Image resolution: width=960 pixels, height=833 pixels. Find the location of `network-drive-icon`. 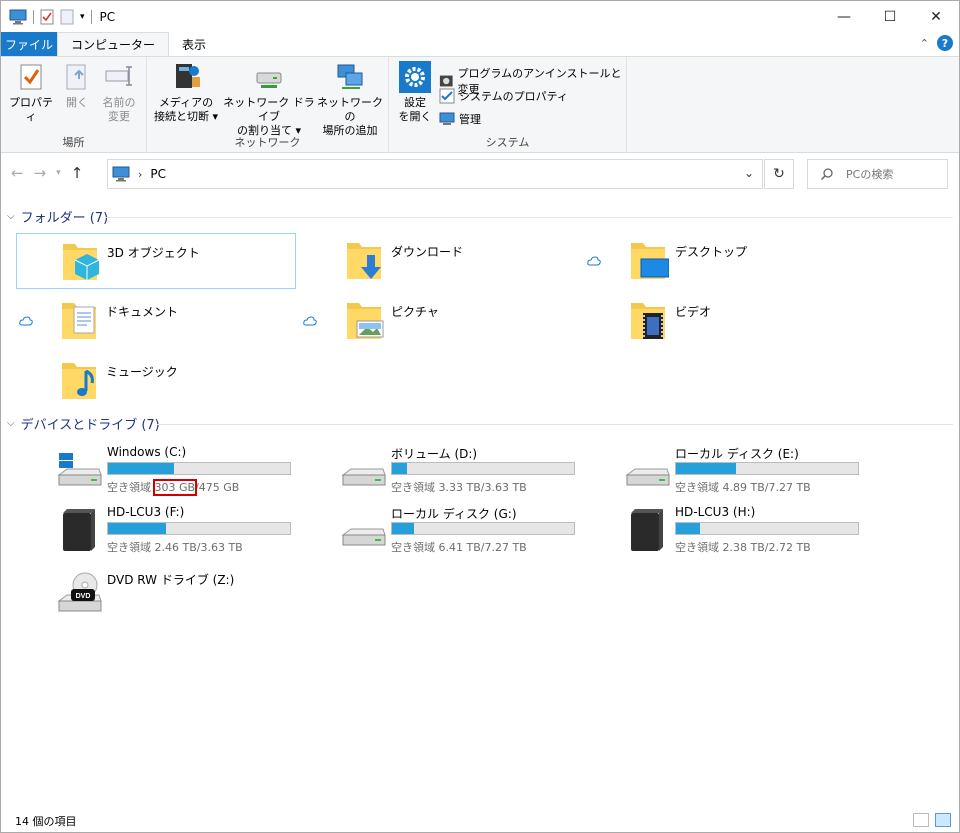

network-drive-icon is located at coordinates (269, 80).